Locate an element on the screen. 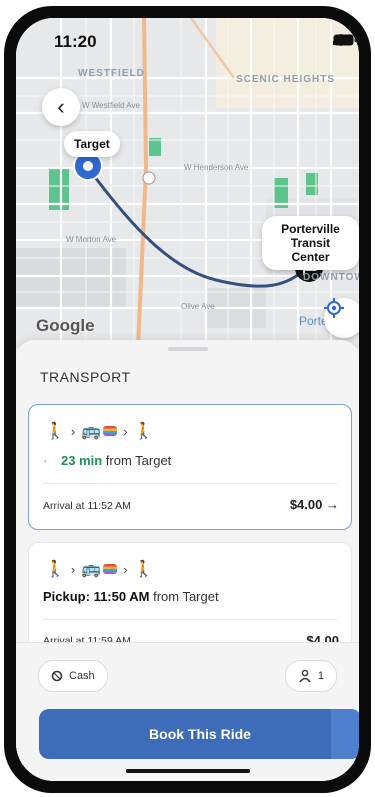 The image size is (375, 797). google-logo: Google is located at coordinates (65, 325).